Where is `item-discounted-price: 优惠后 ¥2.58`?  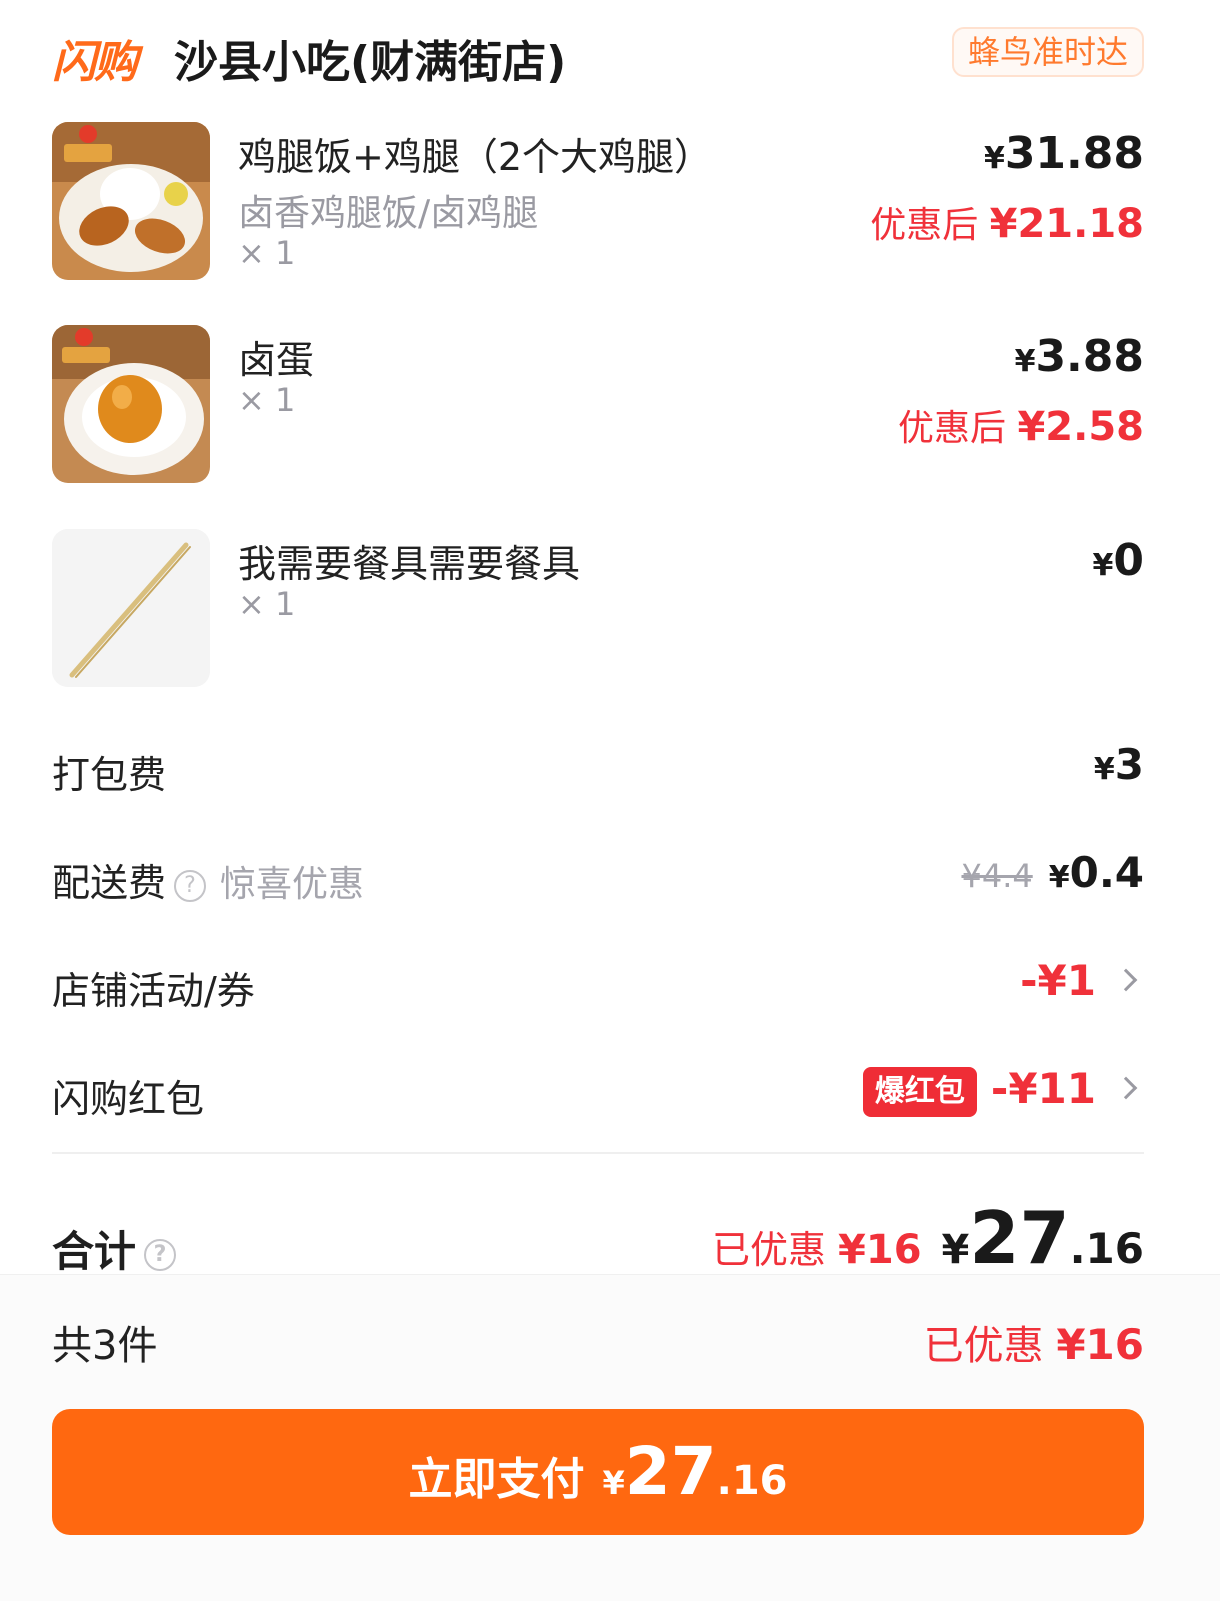 item-discounted-price: 优惠后 ¥2.58 is located at coordinates (1021, 425).